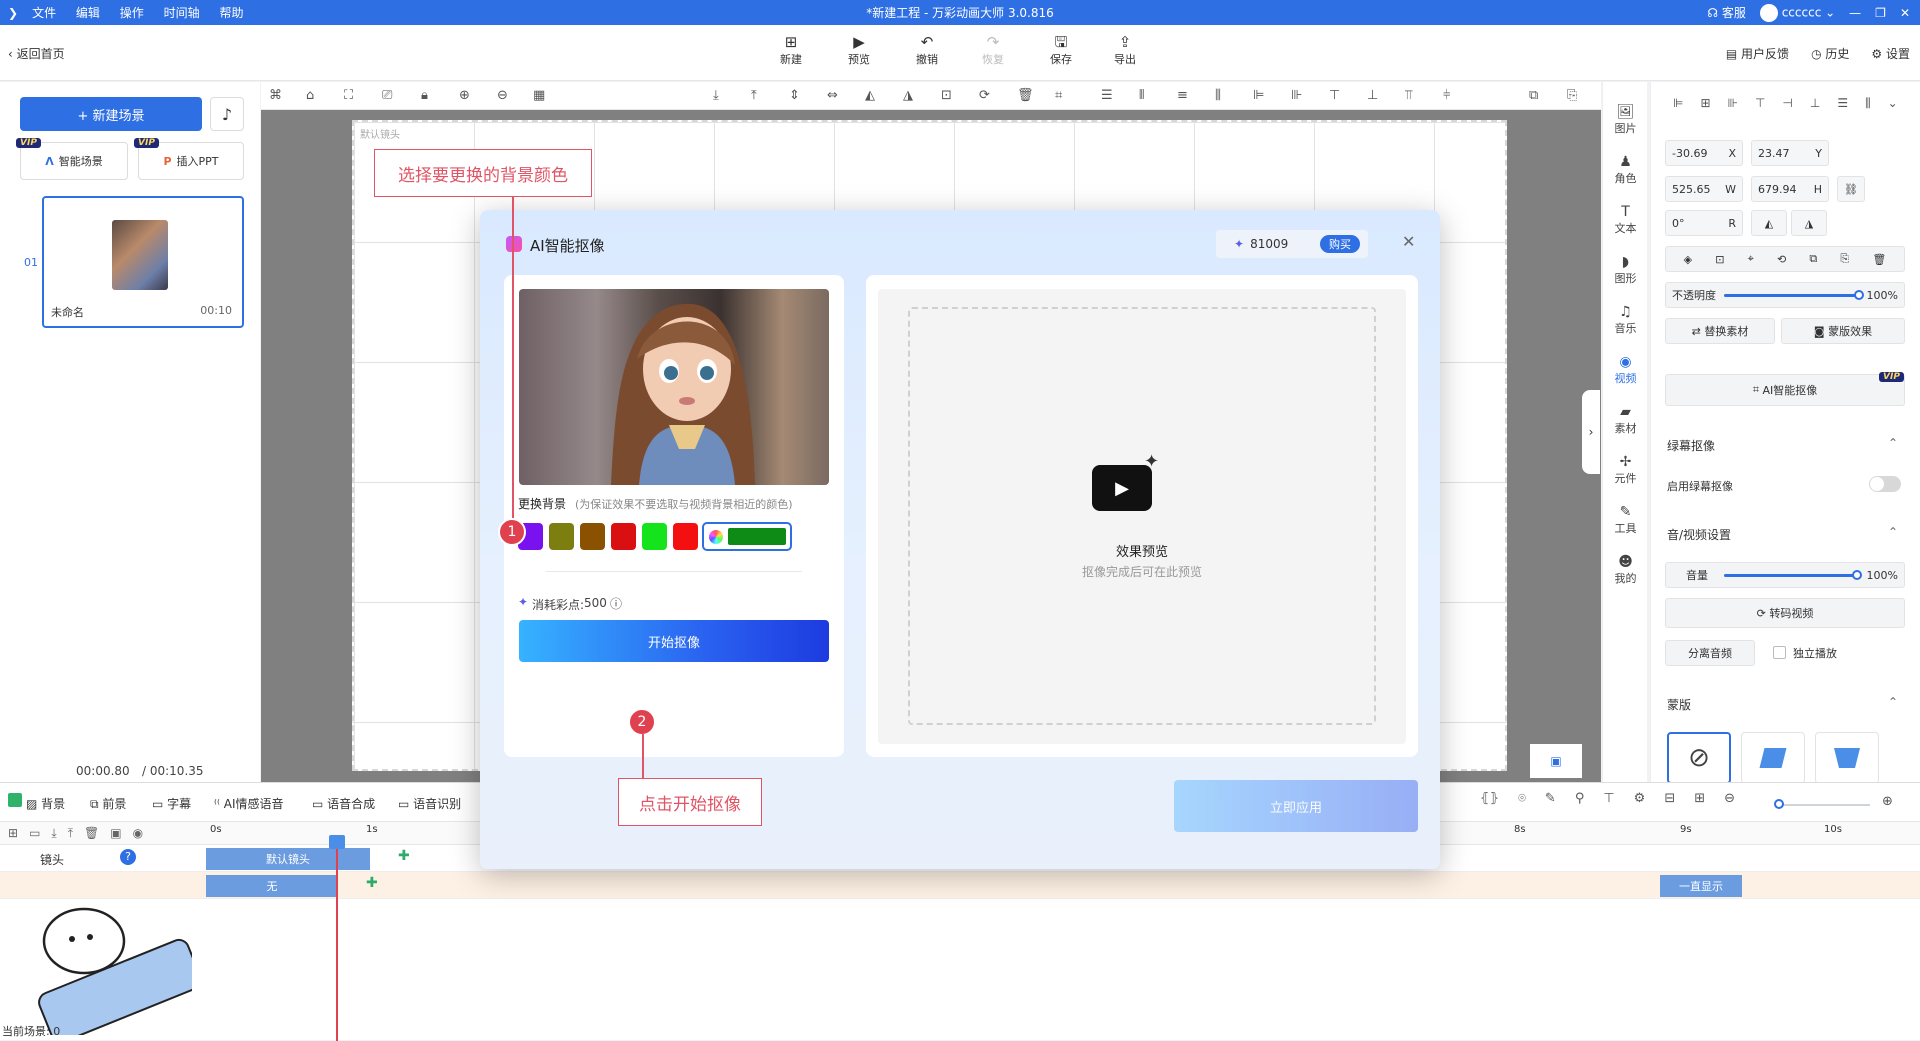 This screenshot has width=1920, height=1041. What do you see at coordinates (1844, 259) in the screenshot?
I see `copy-icon: ⎘` at bounding box center [1844, 259].